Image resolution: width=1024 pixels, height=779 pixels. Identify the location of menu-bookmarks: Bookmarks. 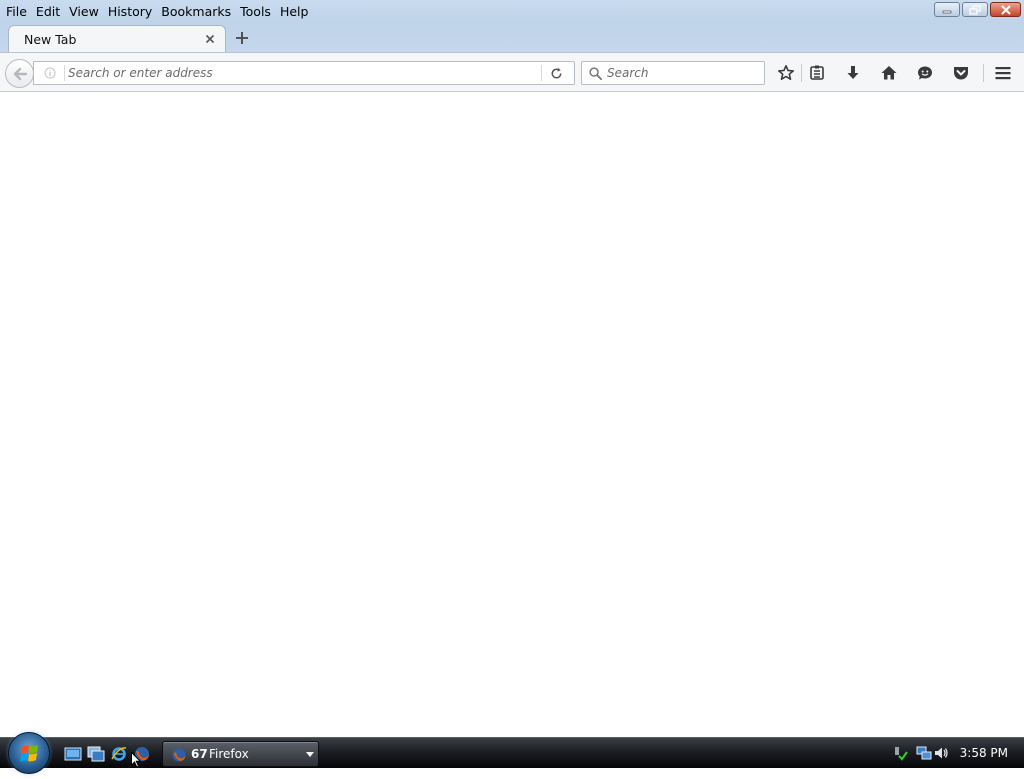
(196, 11).